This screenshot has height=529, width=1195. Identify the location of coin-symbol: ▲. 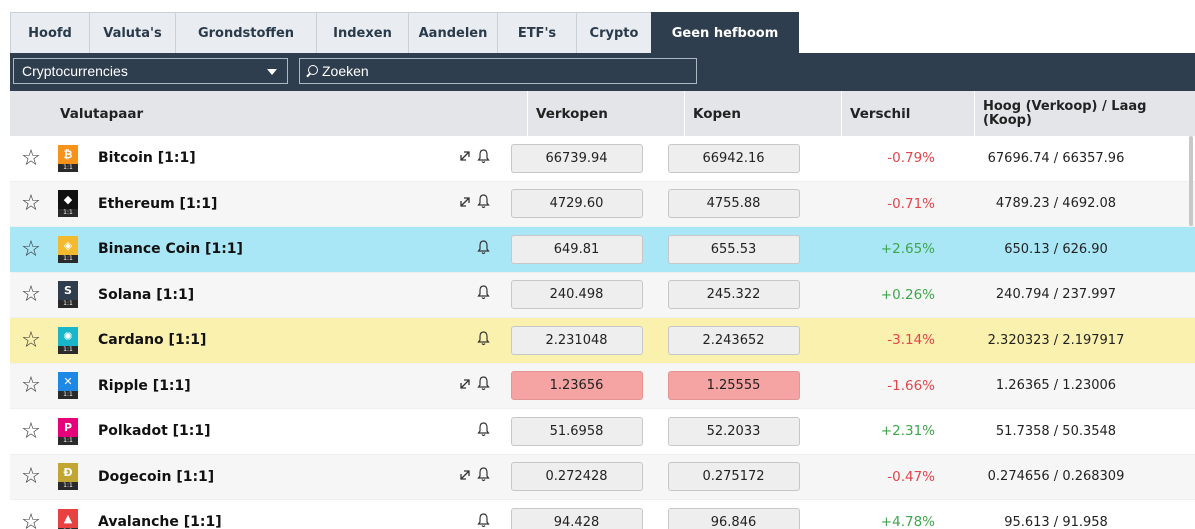
(68, 518).